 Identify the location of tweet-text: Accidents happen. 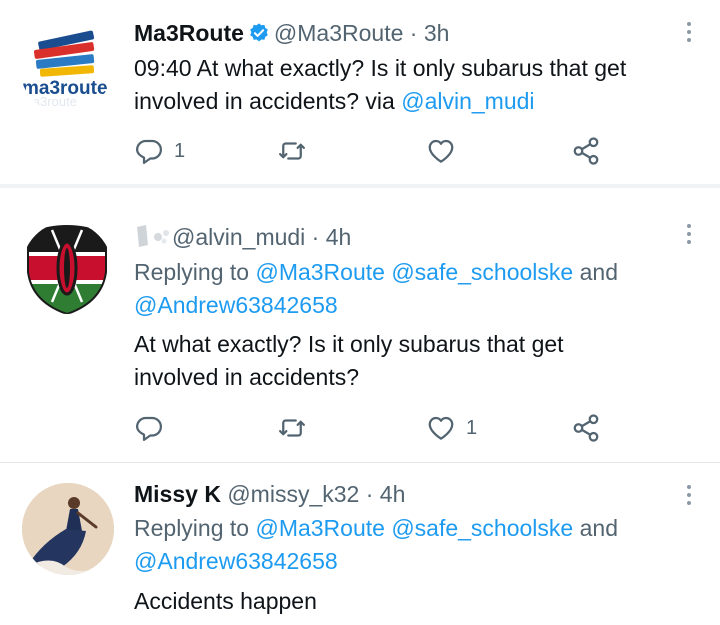
(414, 601).